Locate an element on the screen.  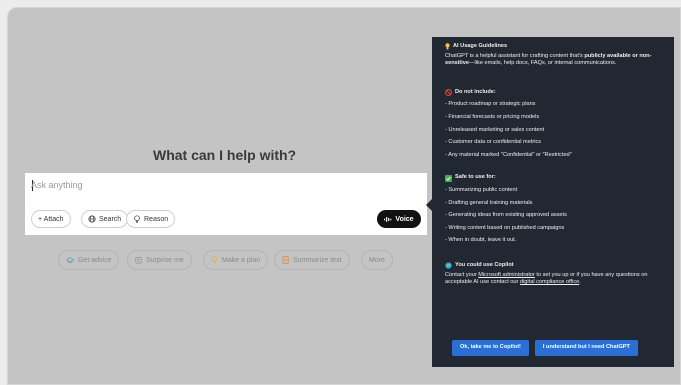
gift-icon is located at coordinates (138, 260).